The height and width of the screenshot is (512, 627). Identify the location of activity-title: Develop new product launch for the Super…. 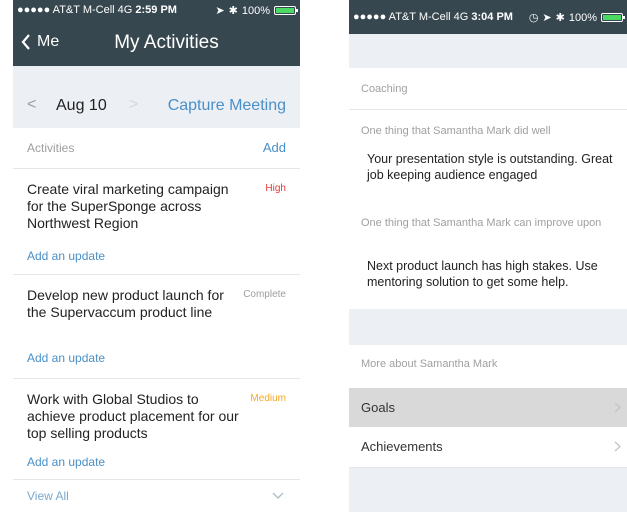
(125, 303).